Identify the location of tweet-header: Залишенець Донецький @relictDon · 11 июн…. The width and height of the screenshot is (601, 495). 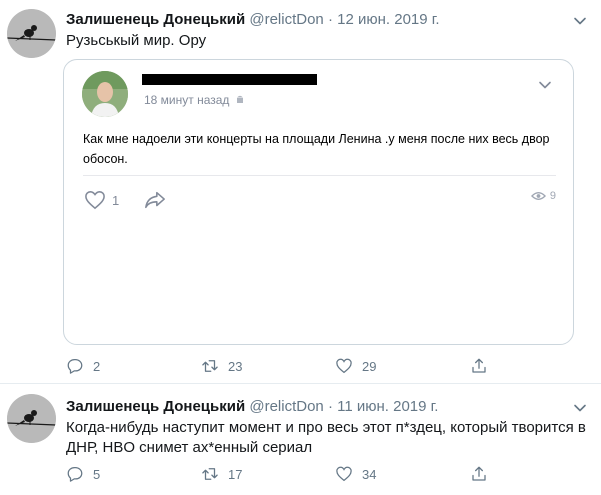
(252, 406).